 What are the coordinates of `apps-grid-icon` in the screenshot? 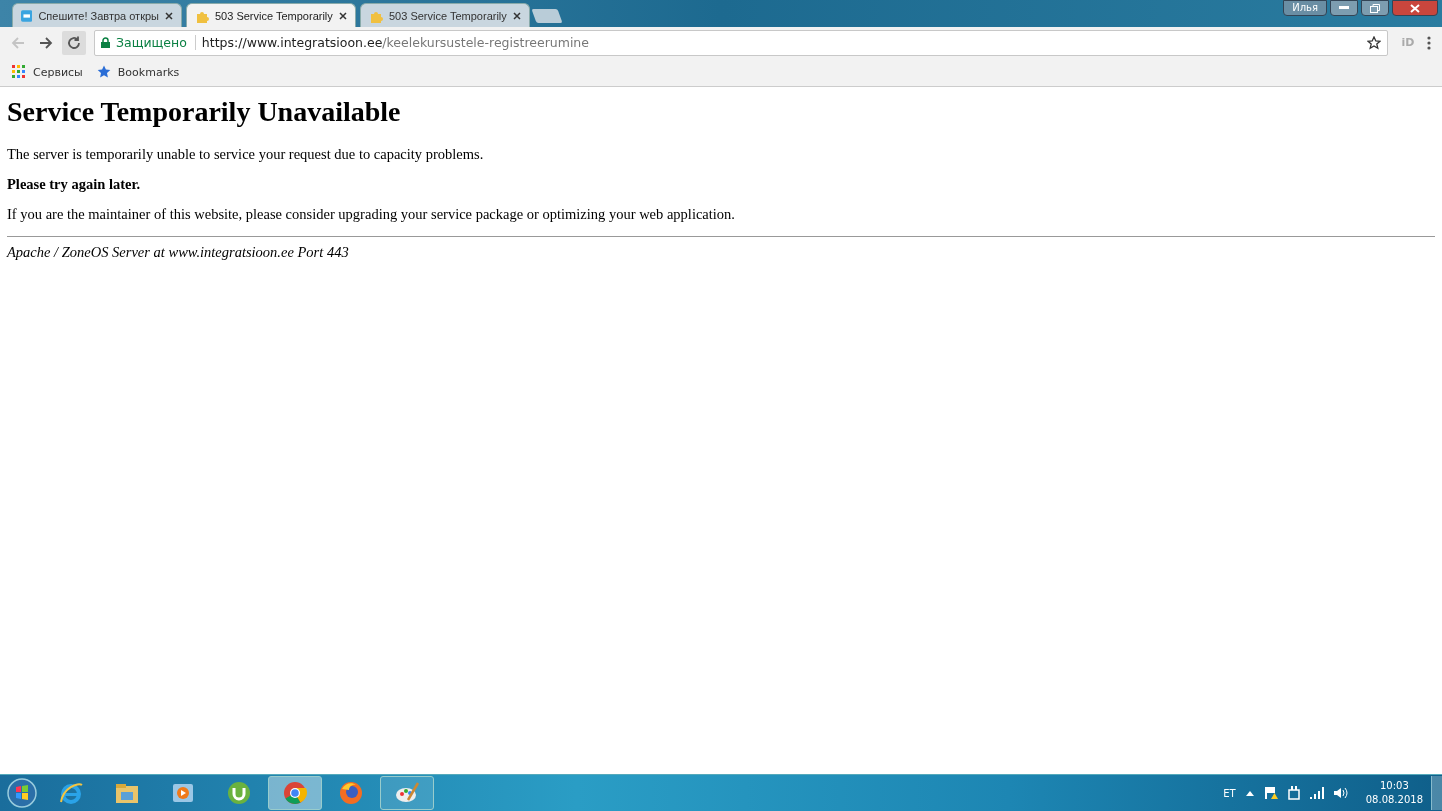 It's located at (19, 72).